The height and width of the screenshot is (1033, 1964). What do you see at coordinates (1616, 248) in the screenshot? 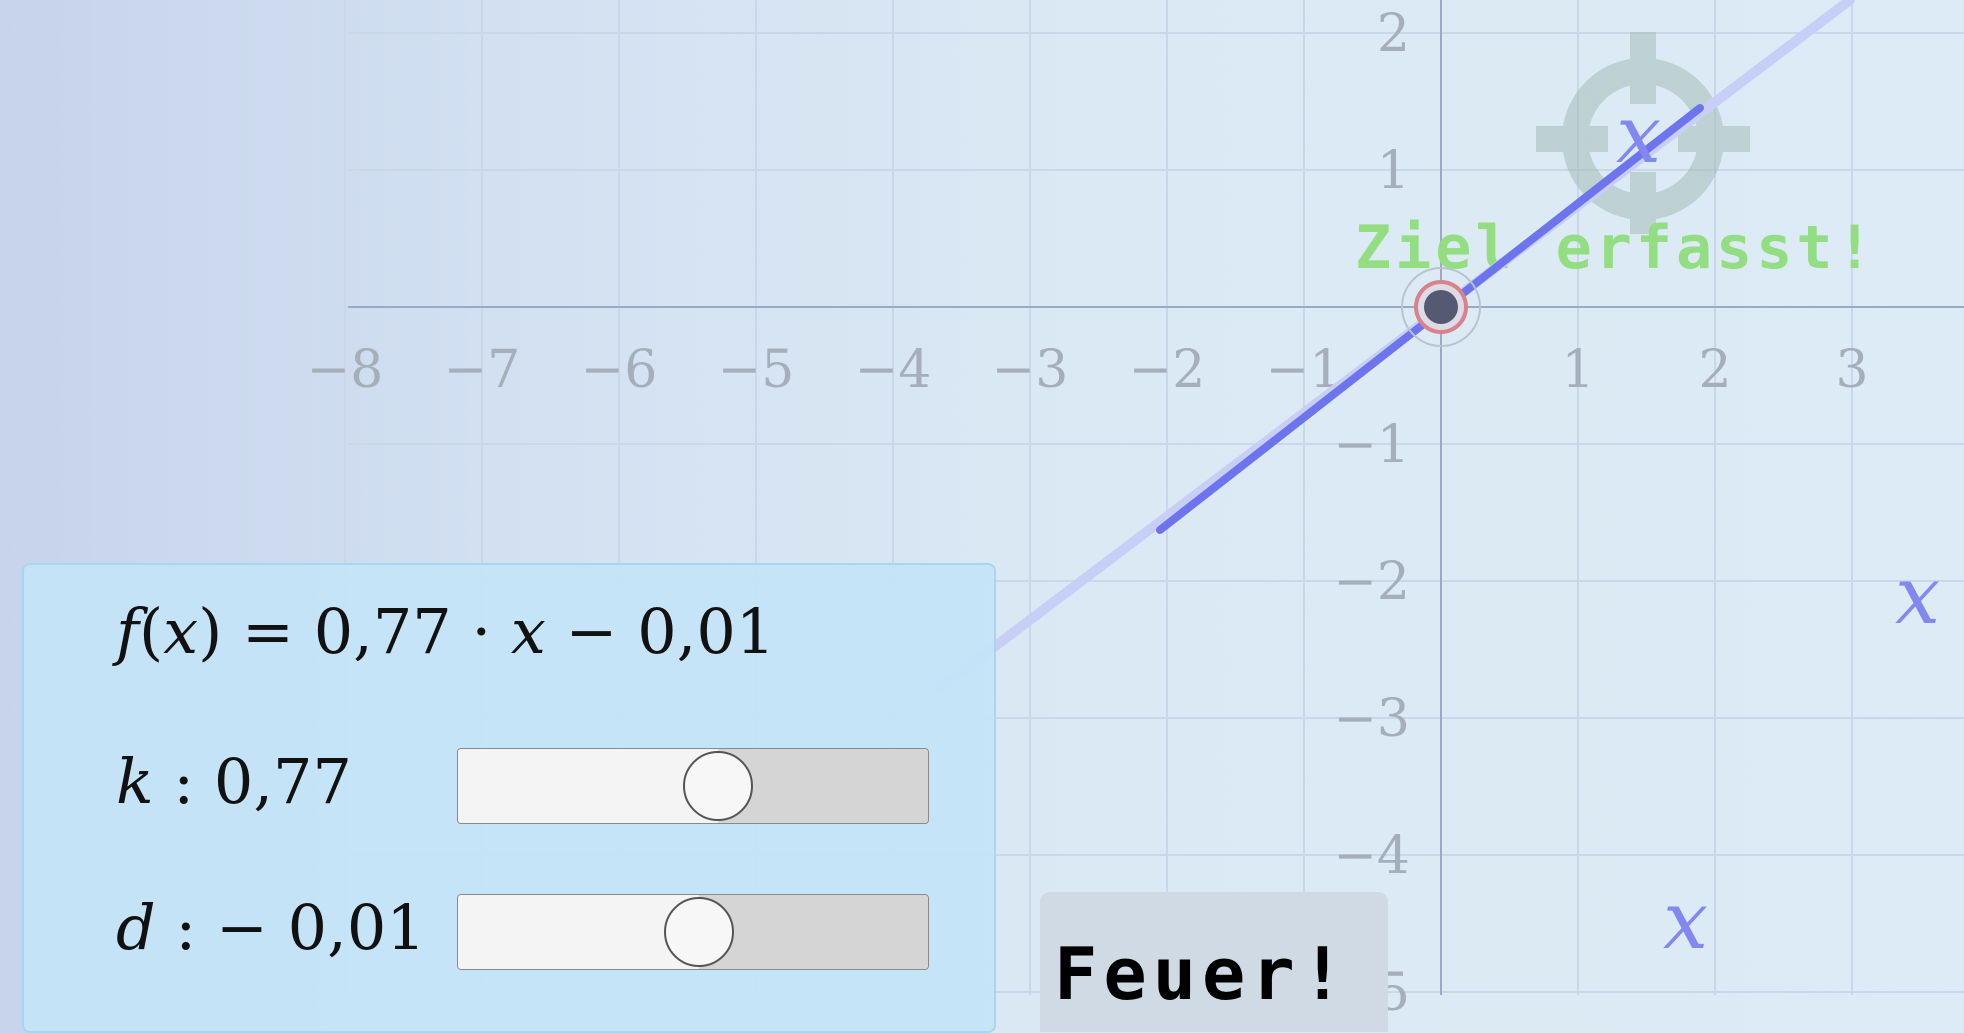
I see `status-text: Ziel erfasst!` at bounding box center [1616, 248].